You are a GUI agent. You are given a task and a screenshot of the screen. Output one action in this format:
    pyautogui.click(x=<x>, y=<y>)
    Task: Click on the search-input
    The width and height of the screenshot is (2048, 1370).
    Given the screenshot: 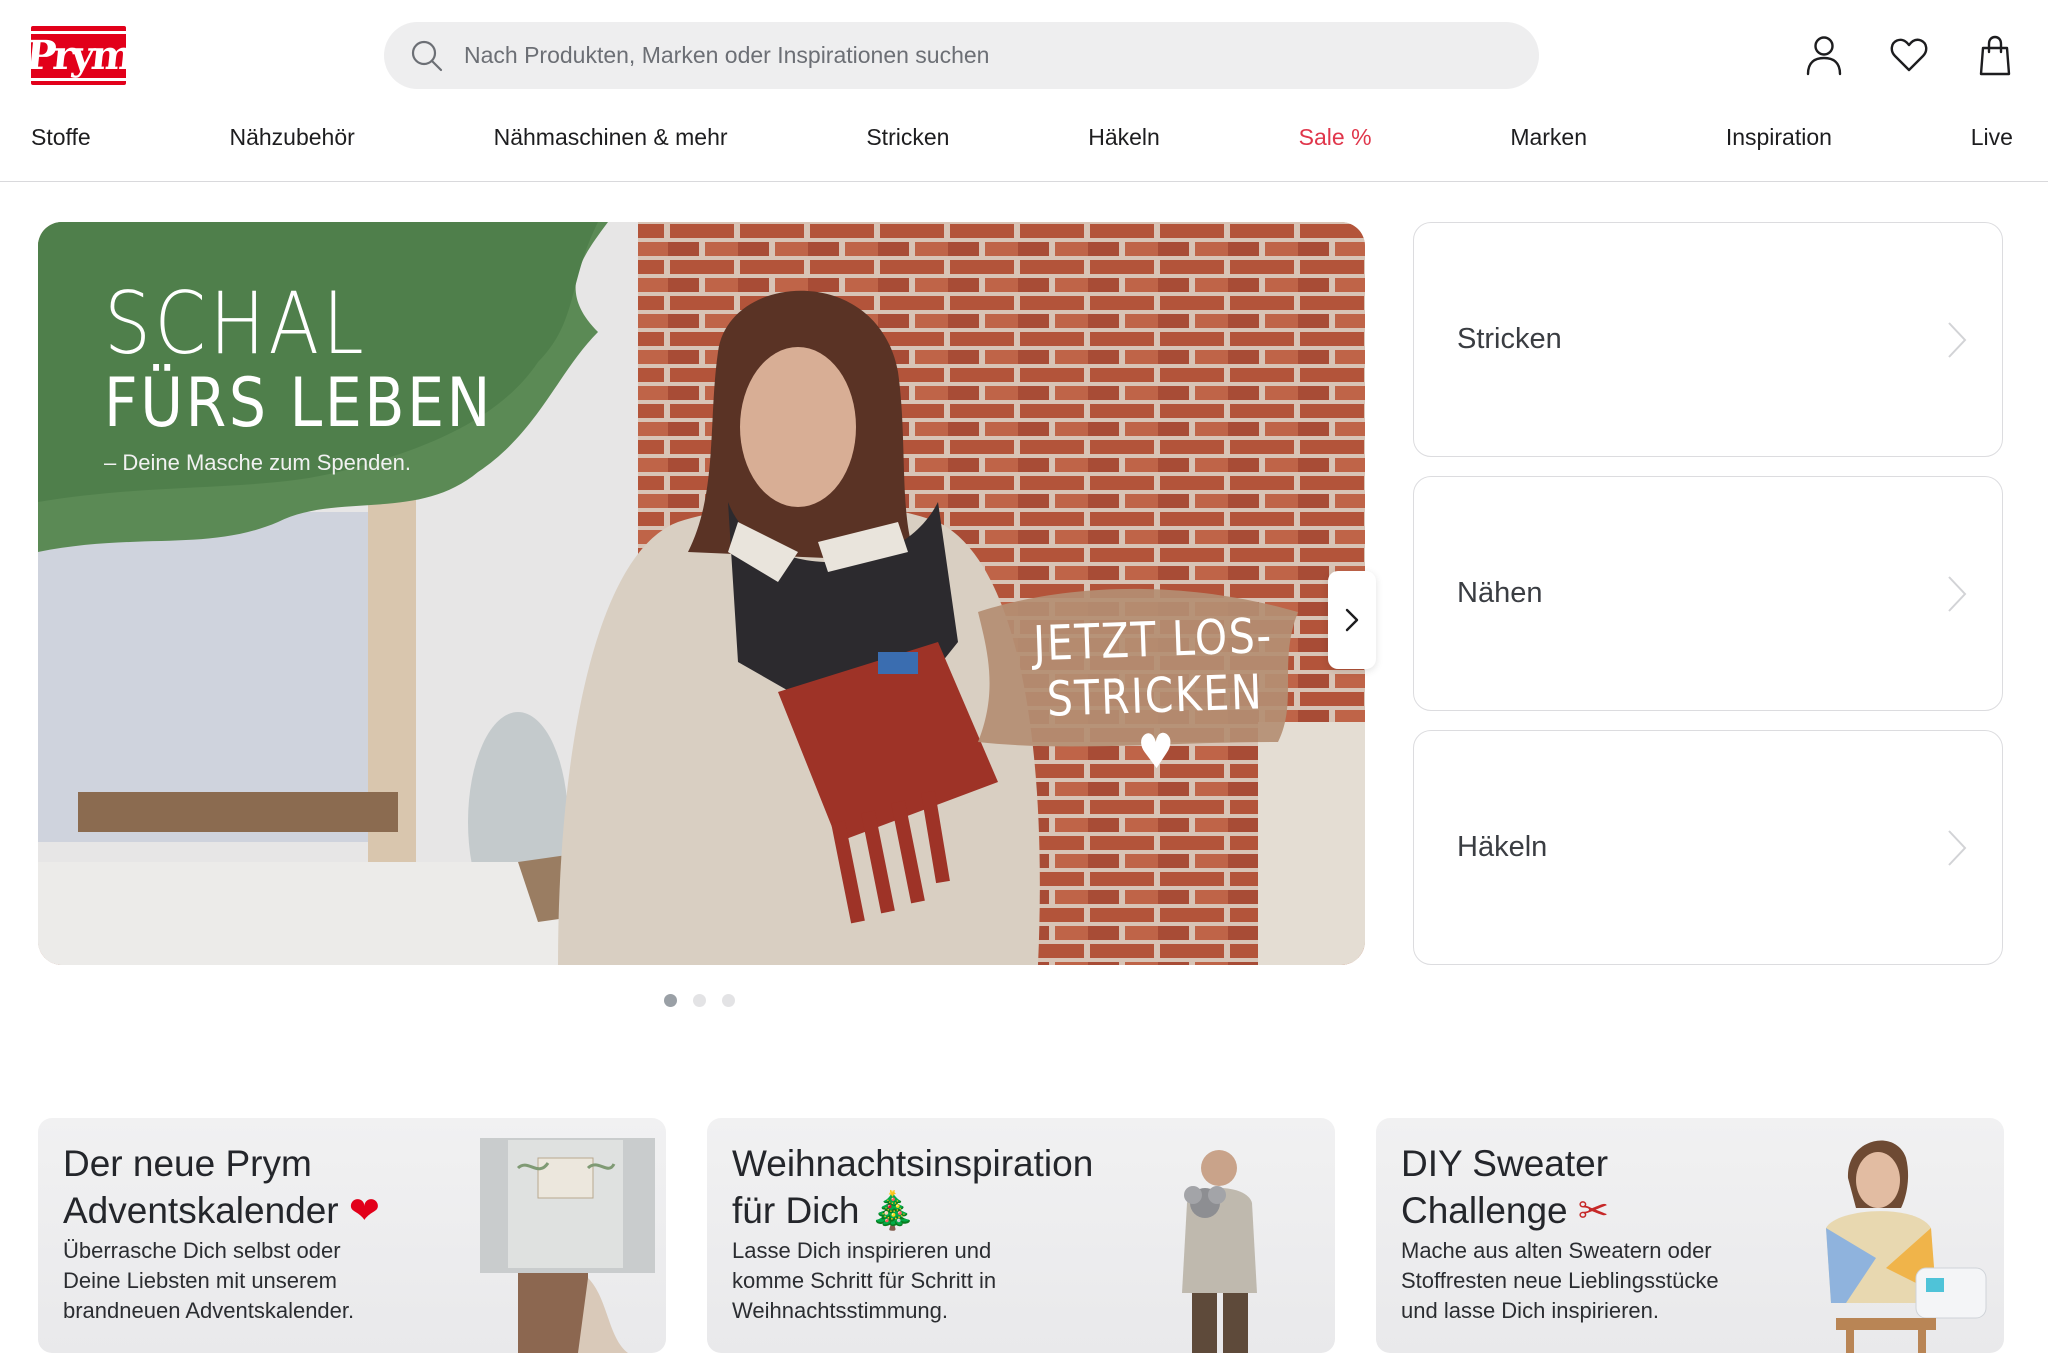 What is the action you would take?
    pyautogui.click(x=914, y=55)
    